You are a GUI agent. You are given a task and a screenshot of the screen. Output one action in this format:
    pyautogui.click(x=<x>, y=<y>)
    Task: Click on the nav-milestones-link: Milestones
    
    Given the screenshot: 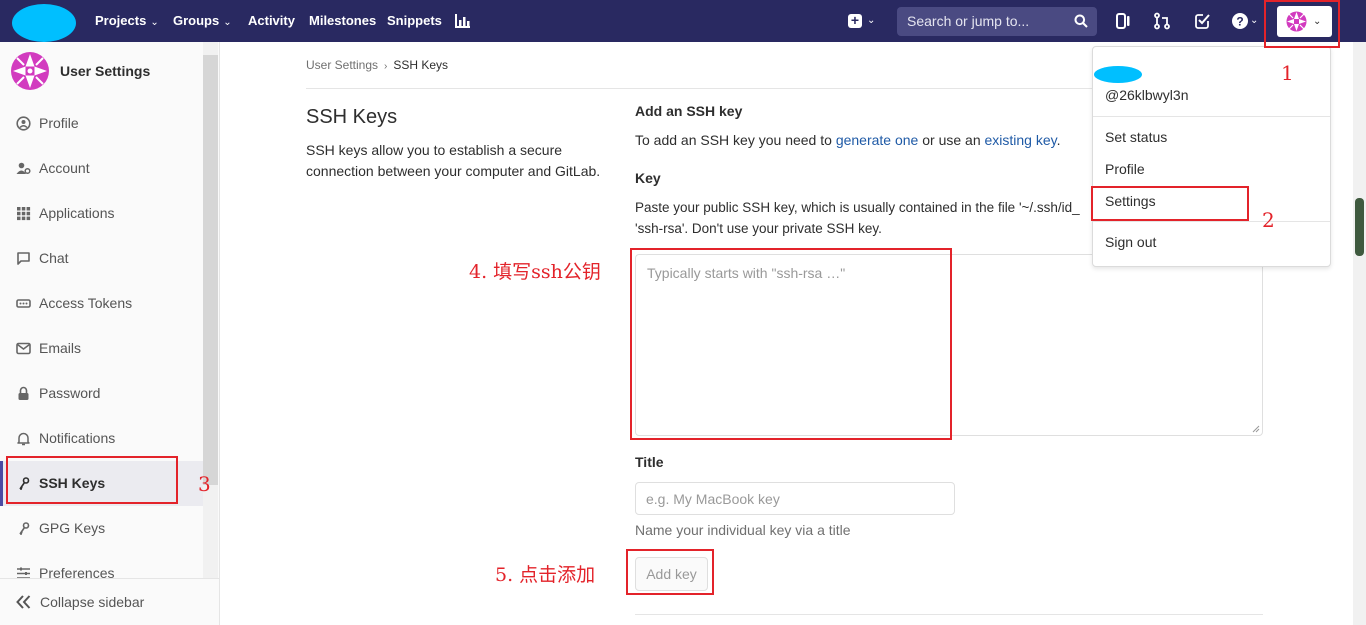 What is the action you would take?
    pyautogui.click(x=342, y=21)
    